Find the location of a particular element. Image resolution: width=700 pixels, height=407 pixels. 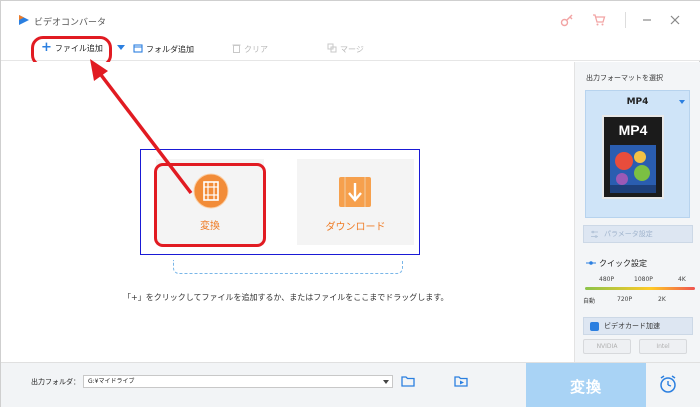

convert-button: 変換 is located at coordinates (586, 385).